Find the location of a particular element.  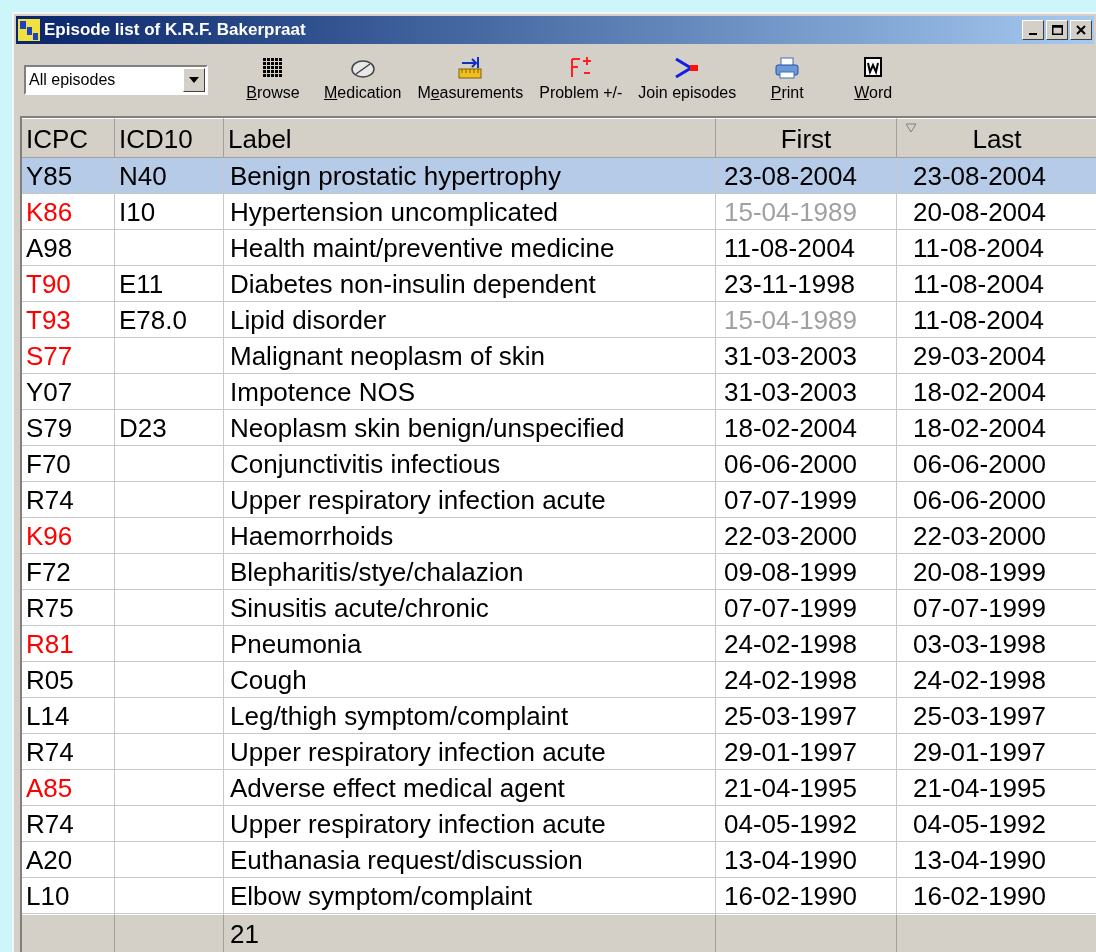

table-cell: Lipid disorder is located at coordinates (308, 320).